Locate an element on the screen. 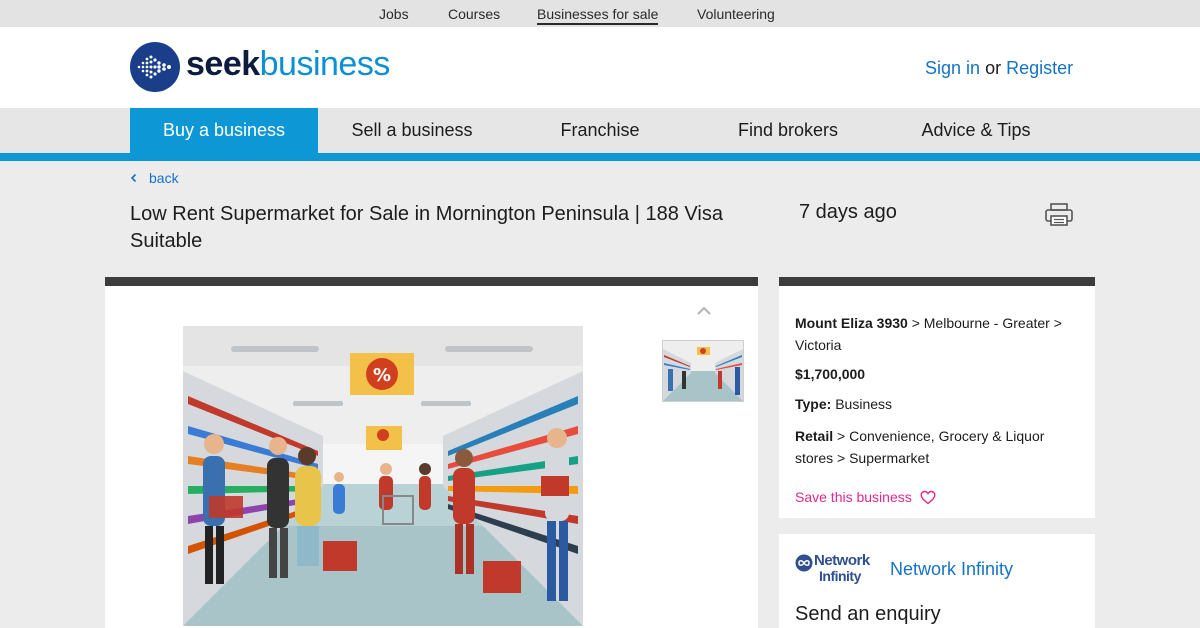  utility-nav-businesses-for-sale: Businesses for sale is located at coordinates (598, 15).